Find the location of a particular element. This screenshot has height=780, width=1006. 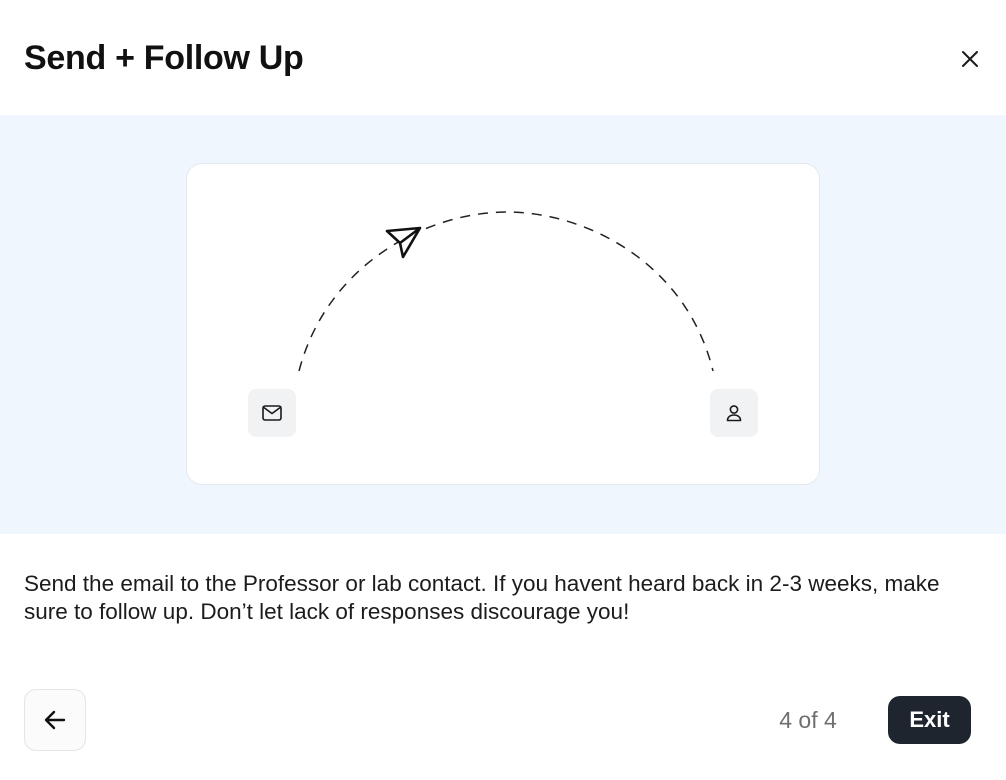

send-plane-icon is located at coordinates (403, 242).